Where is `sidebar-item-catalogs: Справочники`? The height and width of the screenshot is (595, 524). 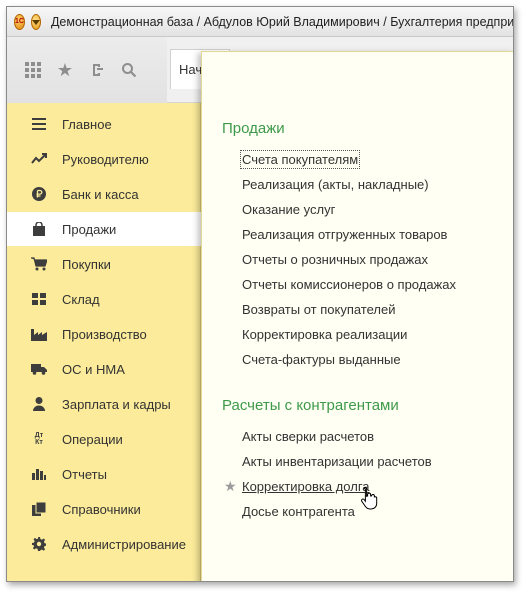 sidebar-item-catalogs: Справочники is located at coordinates (104, 509).